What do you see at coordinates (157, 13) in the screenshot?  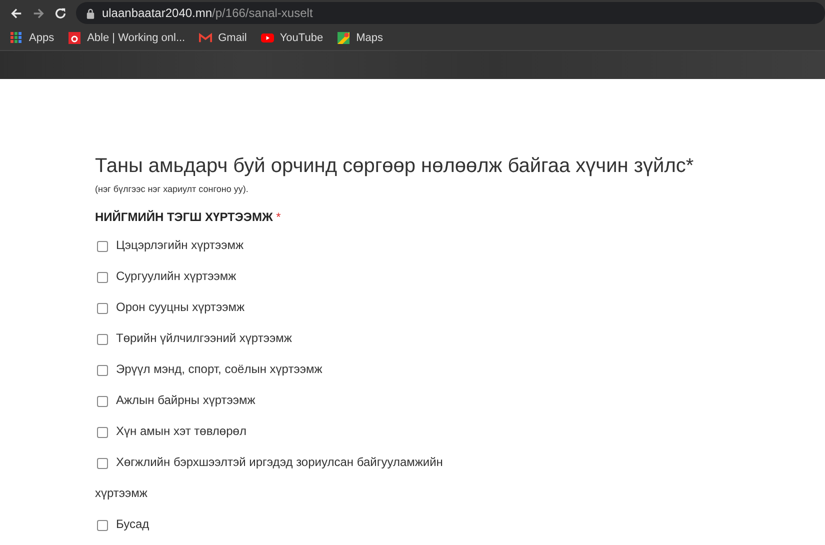 I see `url-host: ulaanbaatar2040.mn` at bounding box center [157, 13].